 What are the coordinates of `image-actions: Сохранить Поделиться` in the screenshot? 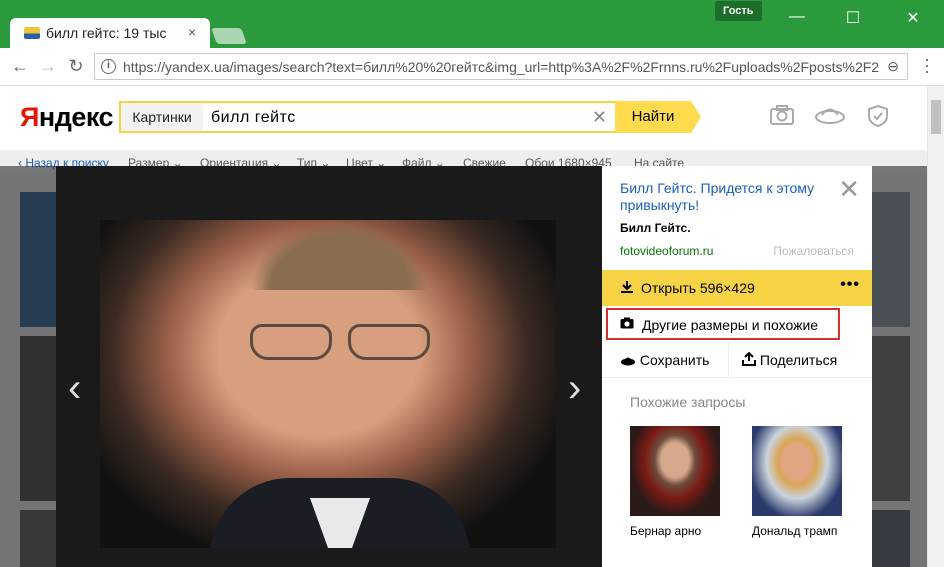 It's located at (737, 360).